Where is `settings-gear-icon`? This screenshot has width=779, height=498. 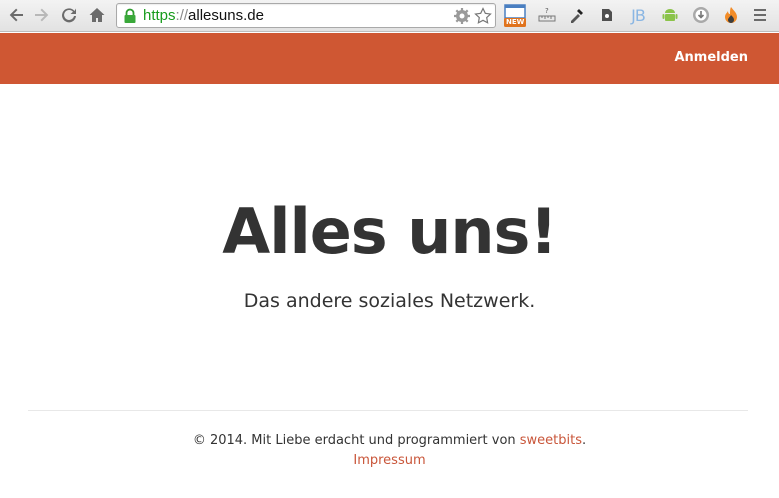 settings-gear-icon is located at coordinates (462, 16).